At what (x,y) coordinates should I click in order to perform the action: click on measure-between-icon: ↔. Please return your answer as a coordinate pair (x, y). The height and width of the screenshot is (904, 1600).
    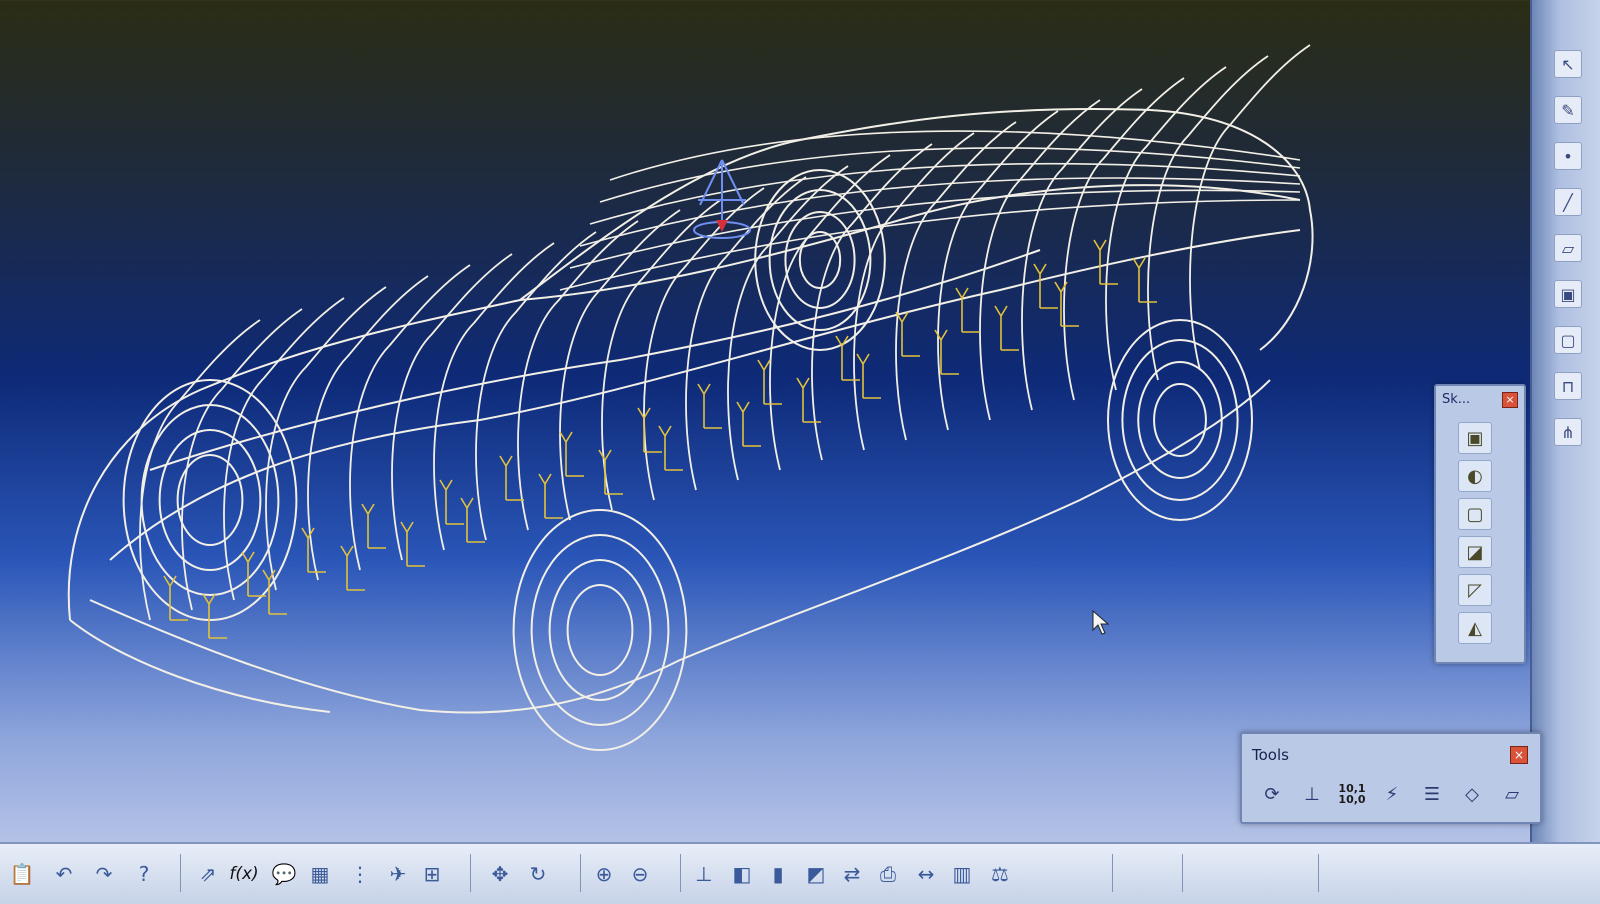
    Looking at the image, I should click on (926, 874).